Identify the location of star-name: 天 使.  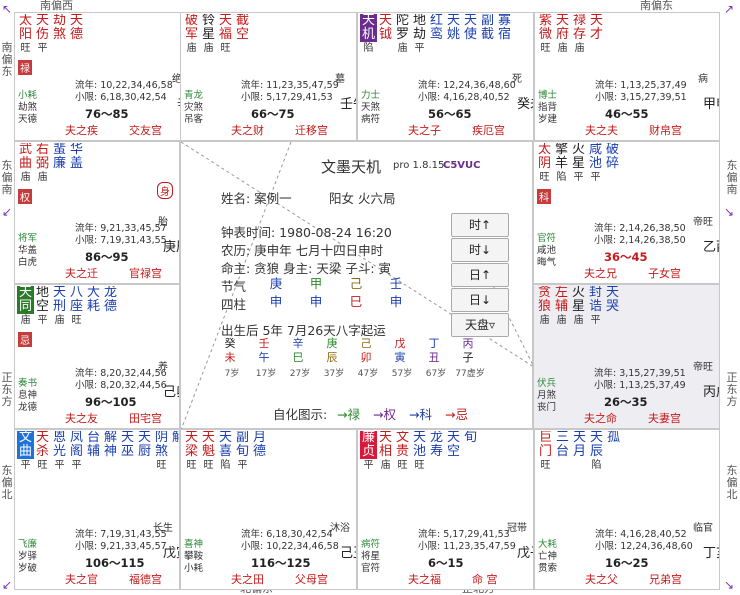
(470, 34).